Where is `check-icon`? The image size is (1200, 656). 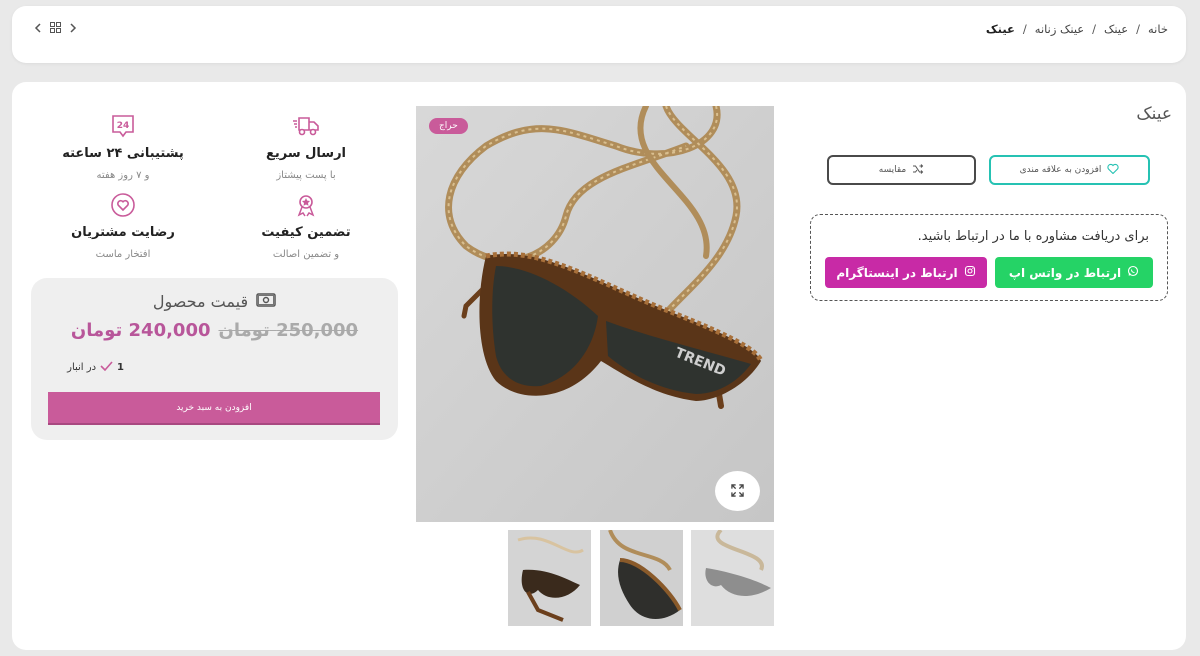
check-icon is located at coordinates (106, 367).